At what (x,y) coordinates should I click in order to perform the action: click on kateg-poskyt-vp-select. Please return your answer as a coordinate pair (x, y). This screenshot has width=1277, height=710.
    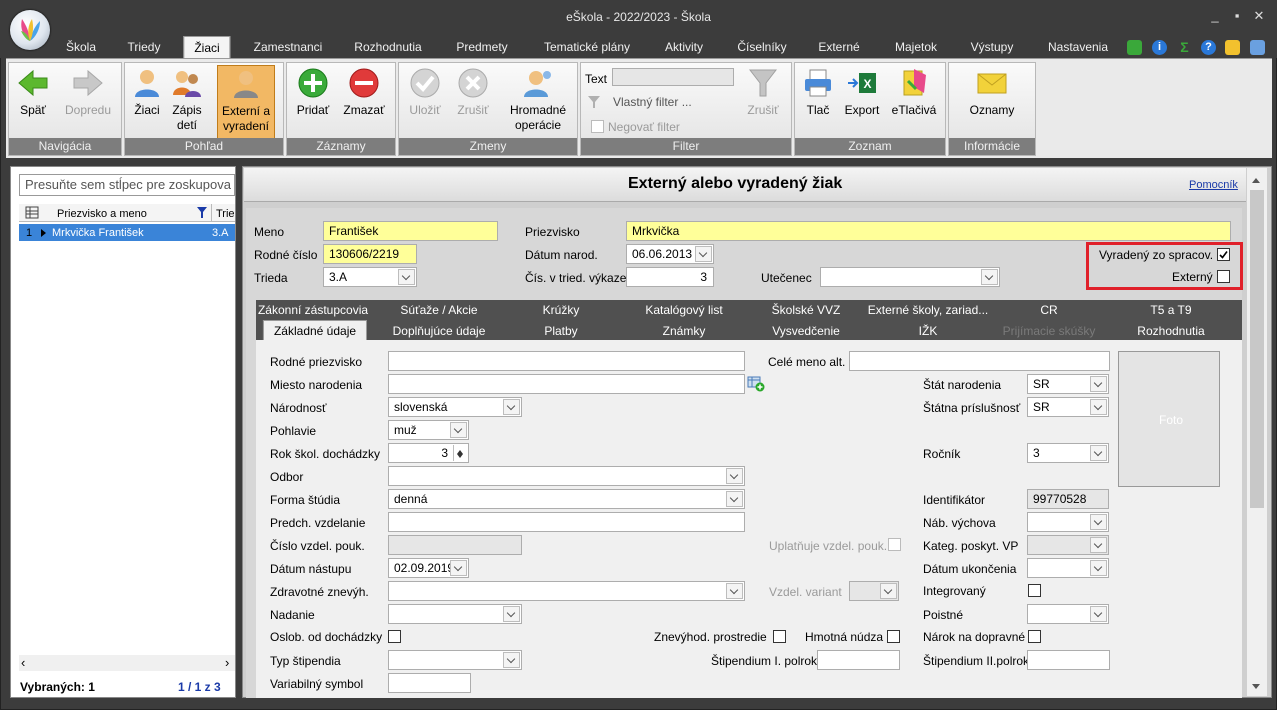
    Looking at the image, I should click on (1068, 545).